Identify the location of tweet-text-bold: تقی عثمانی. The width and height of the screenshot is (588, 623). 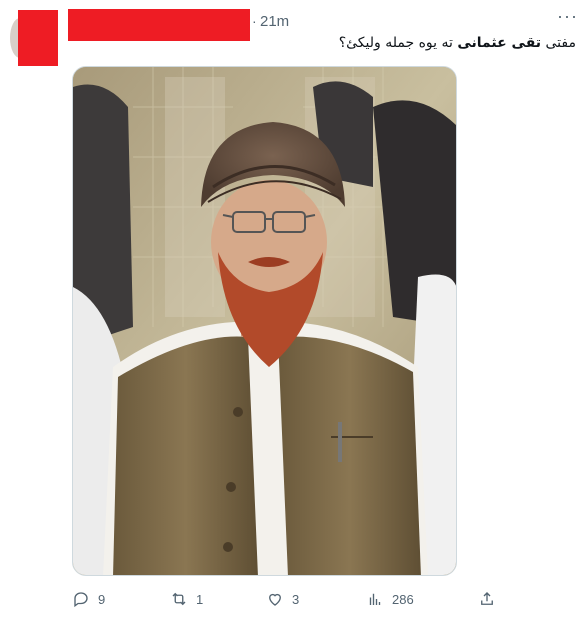
(499, 43).